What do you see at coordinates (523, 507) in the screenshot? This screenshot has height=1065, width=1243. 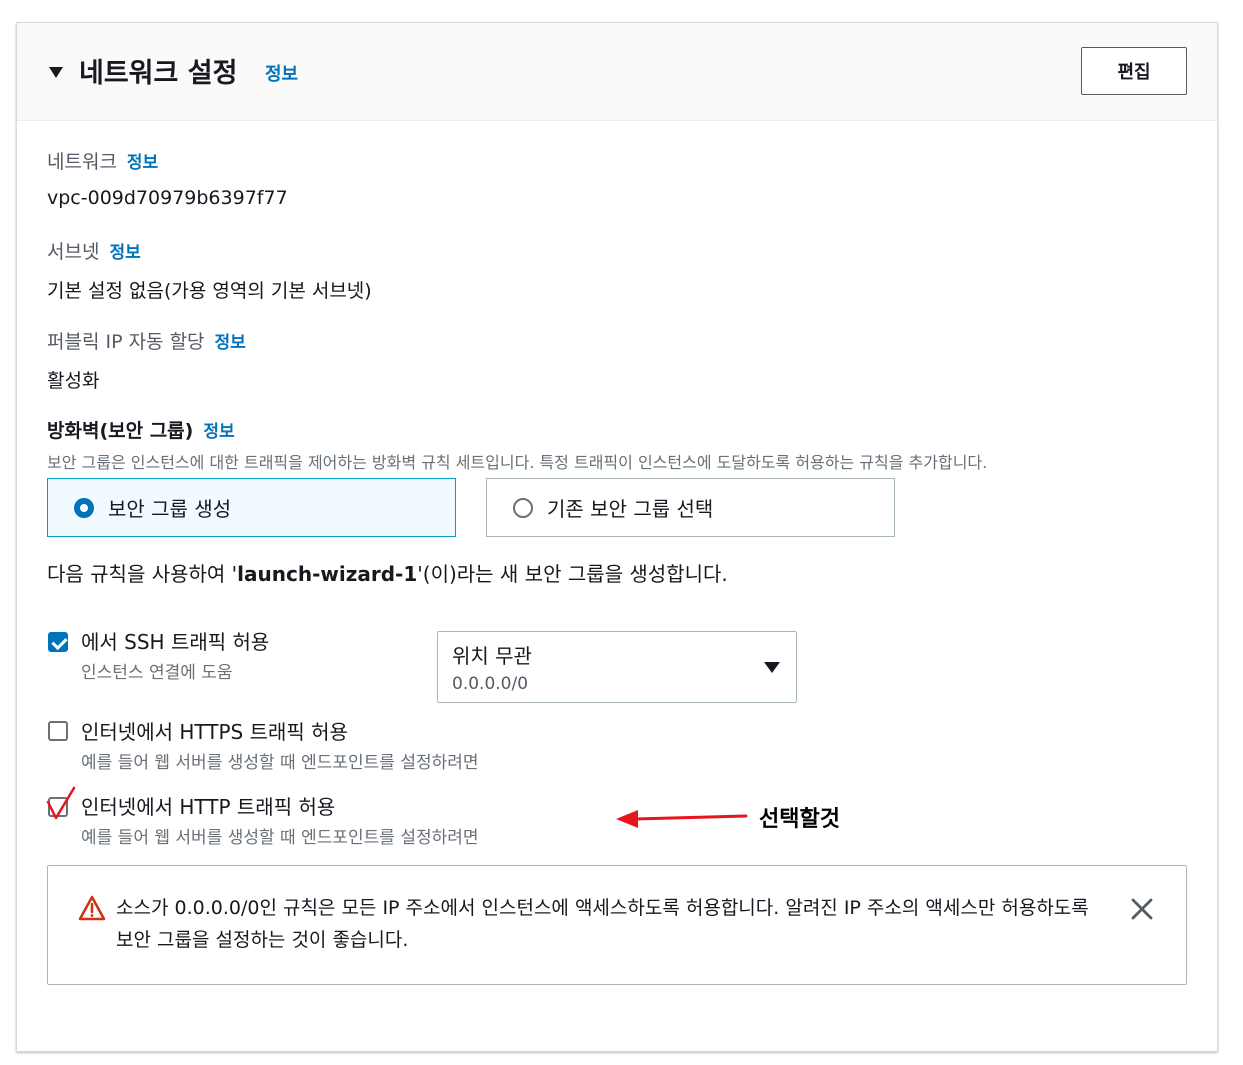 I see `radio-existing-security-group` at bounding box center [523, 507].